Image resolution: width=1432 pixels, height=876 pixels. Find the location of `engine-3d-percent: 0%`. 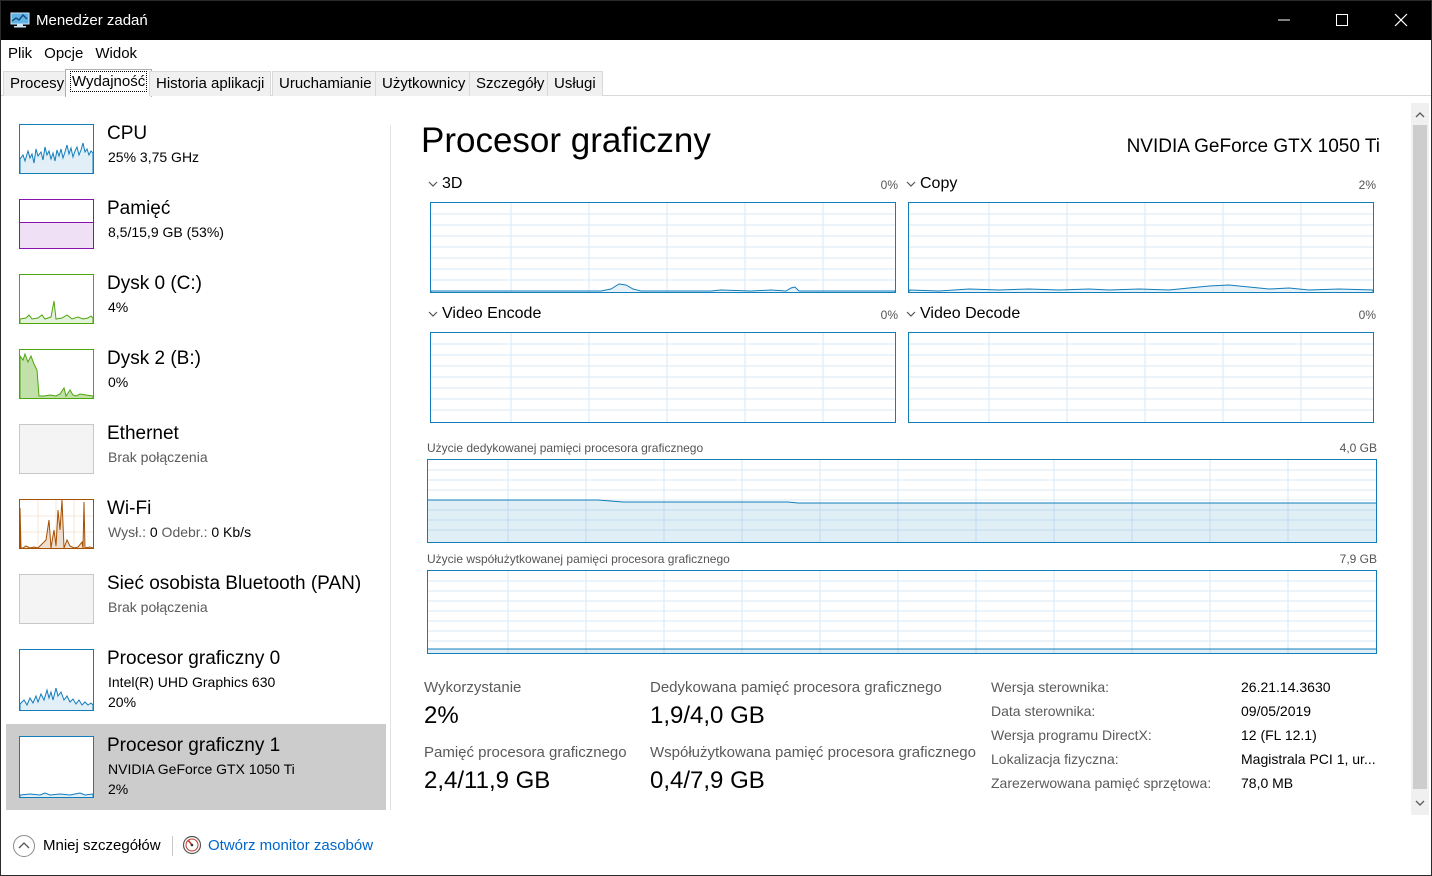

engine-3d-percent: 0% is located at coordinates (889, 185).